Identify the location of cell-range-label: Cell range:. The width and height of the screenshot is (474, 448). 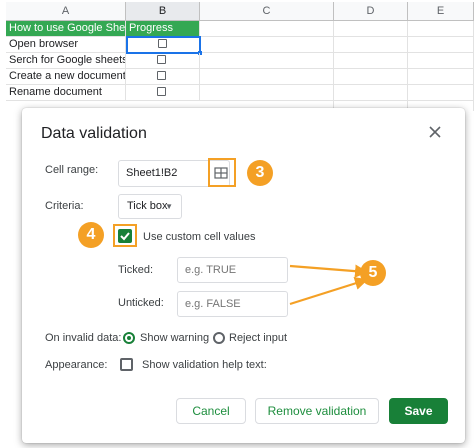
(72, 170).